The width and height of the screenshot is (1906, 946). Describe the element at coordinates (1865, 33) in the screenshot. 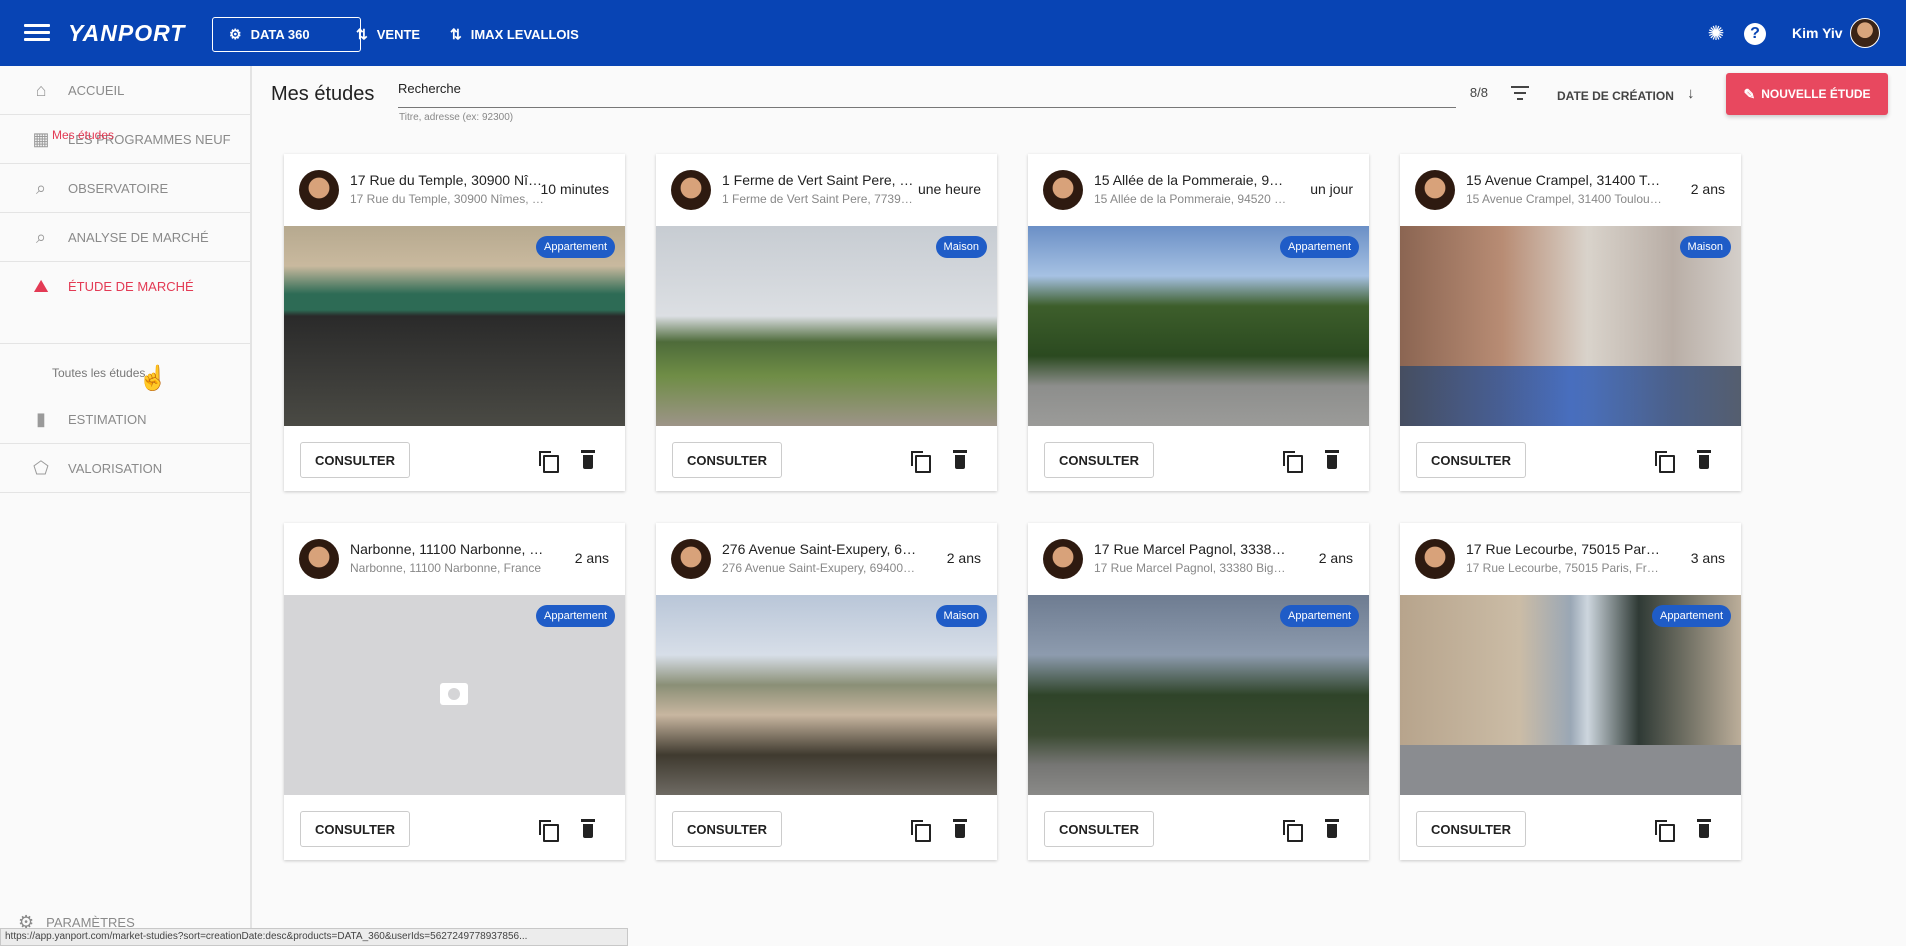

I see `user-avatar` at that location.